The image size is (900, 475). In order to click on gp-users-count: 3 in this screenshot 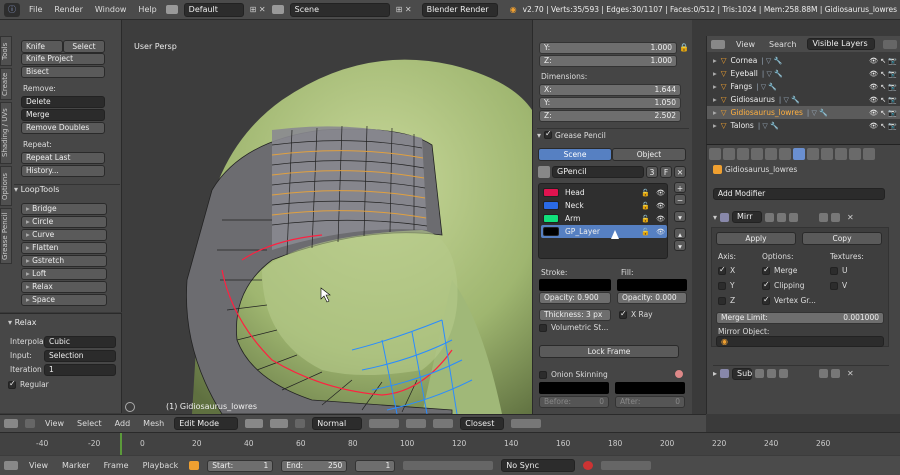, I will do `click(652, 172)`.